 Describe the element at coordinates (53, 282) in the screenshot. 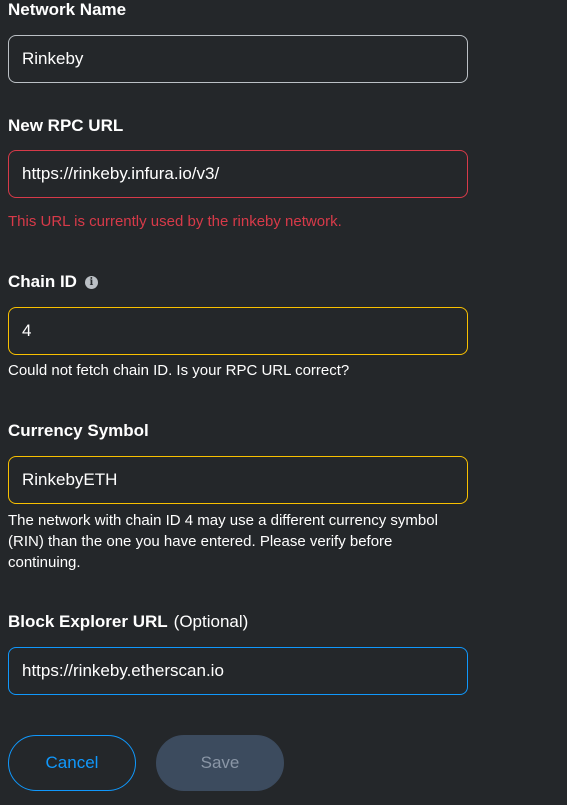

I see `chain-id-label: Chain ID i` at that location.